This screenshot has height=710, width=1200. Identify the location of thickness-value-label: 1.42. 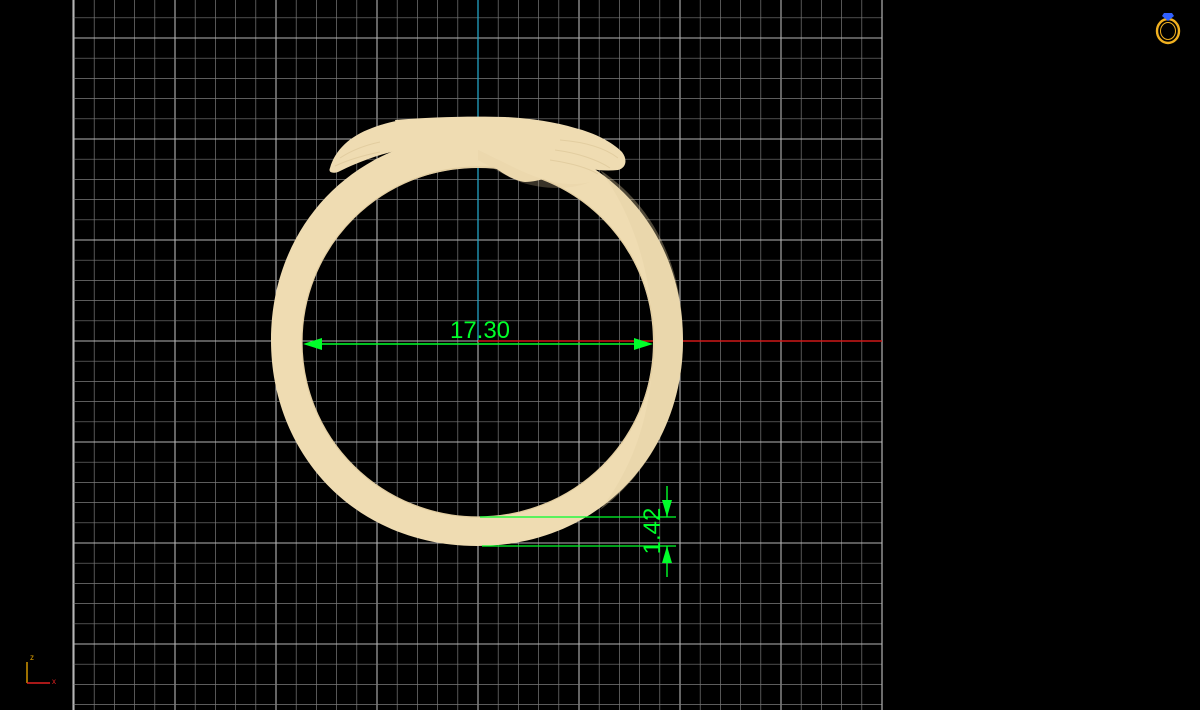
(652, 531).